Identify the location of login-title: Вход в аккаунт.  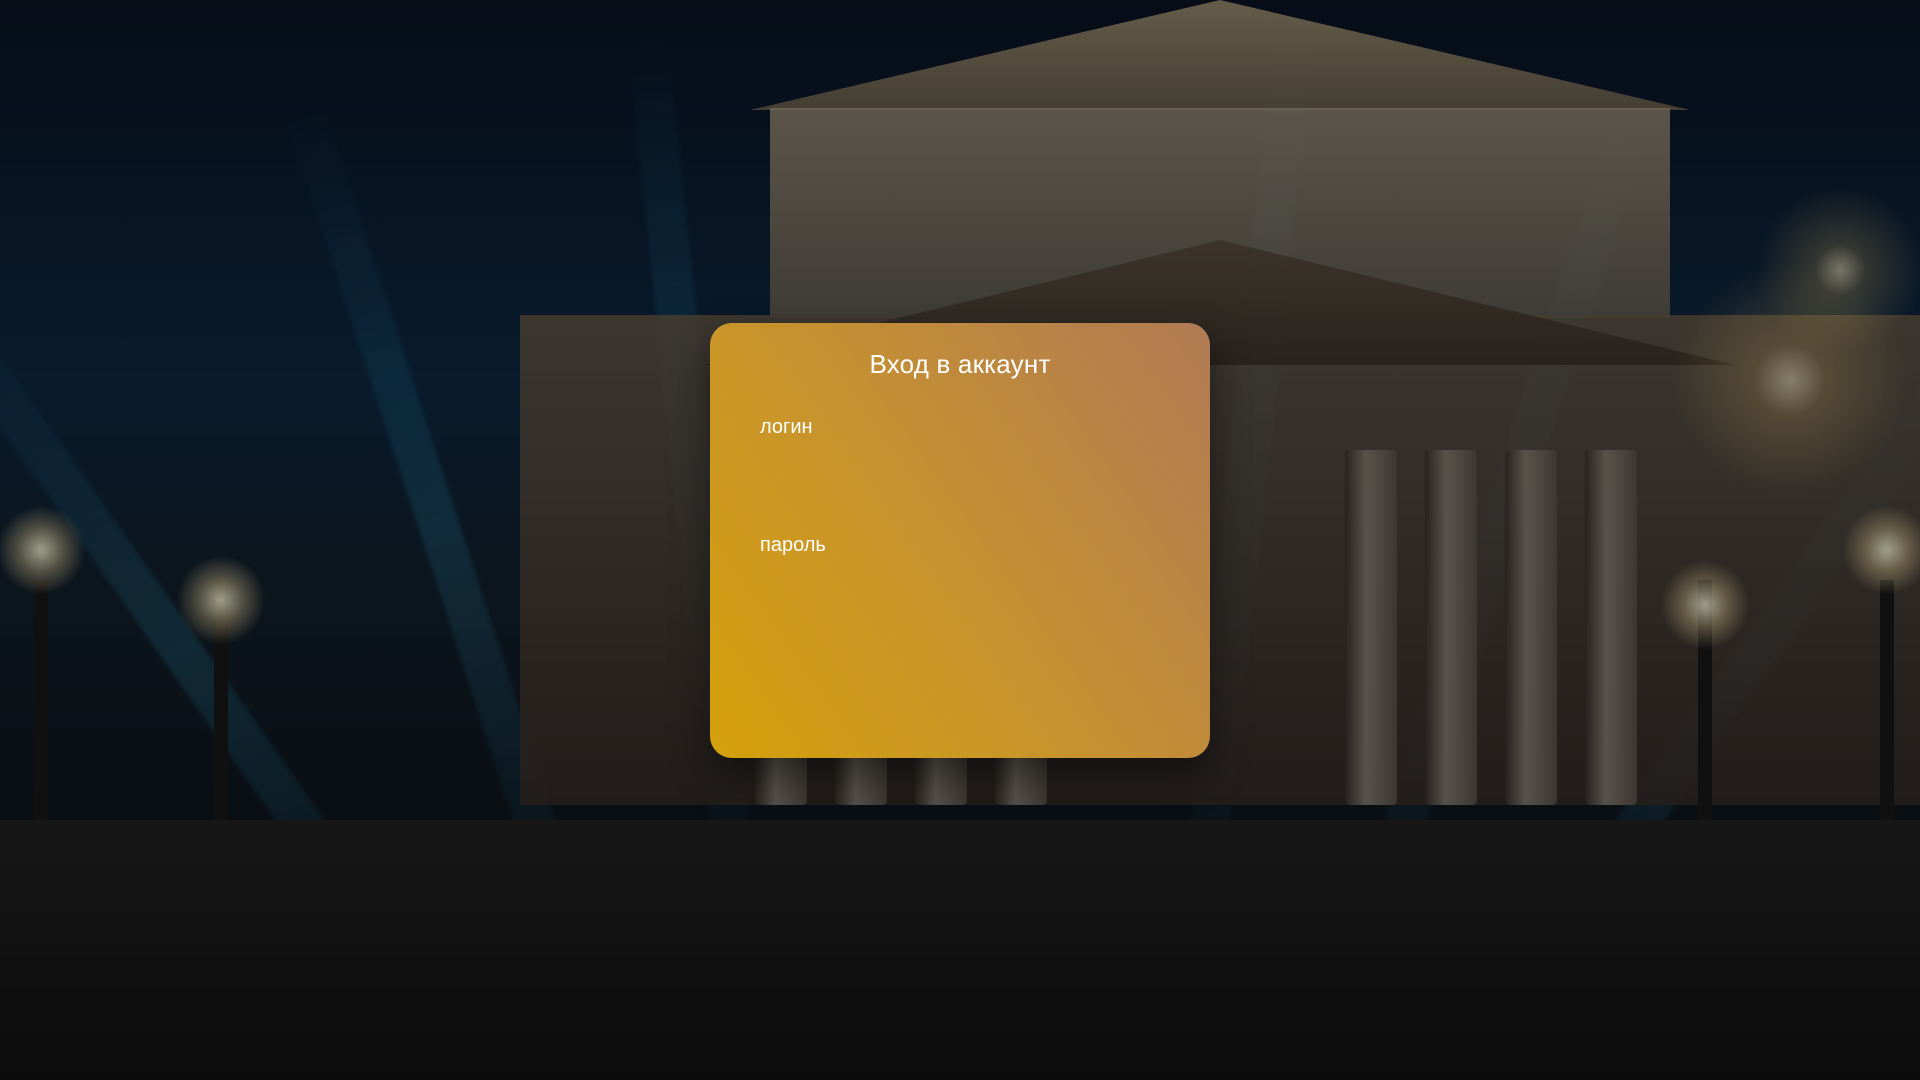
(960, 364).